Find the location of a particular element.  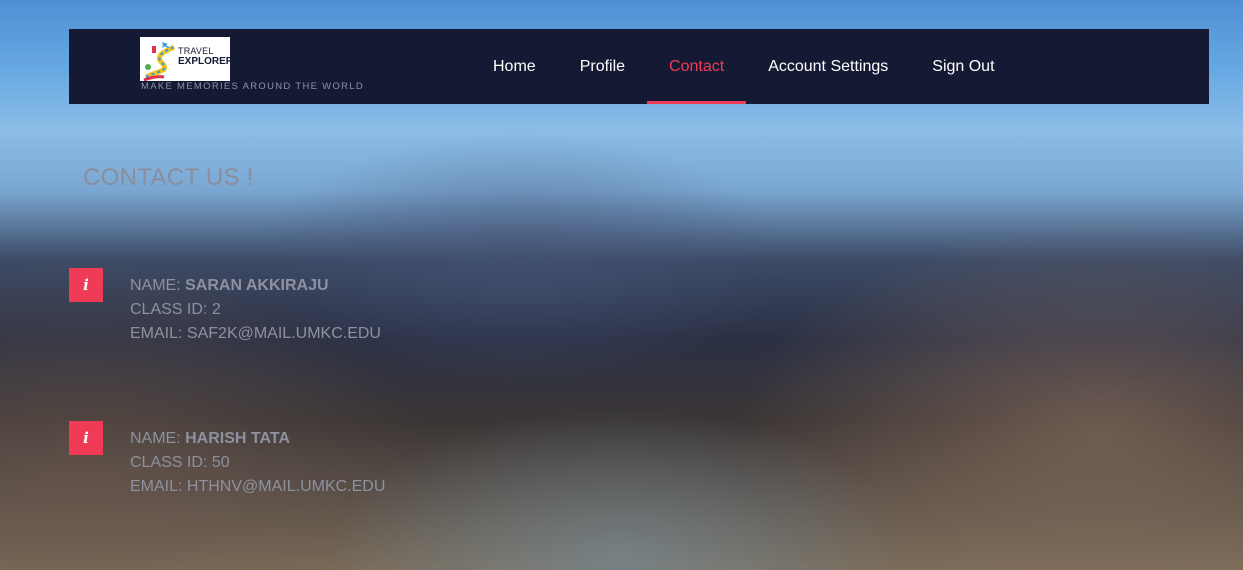

class-id-value: 2 is located at coordinates (216, 309).